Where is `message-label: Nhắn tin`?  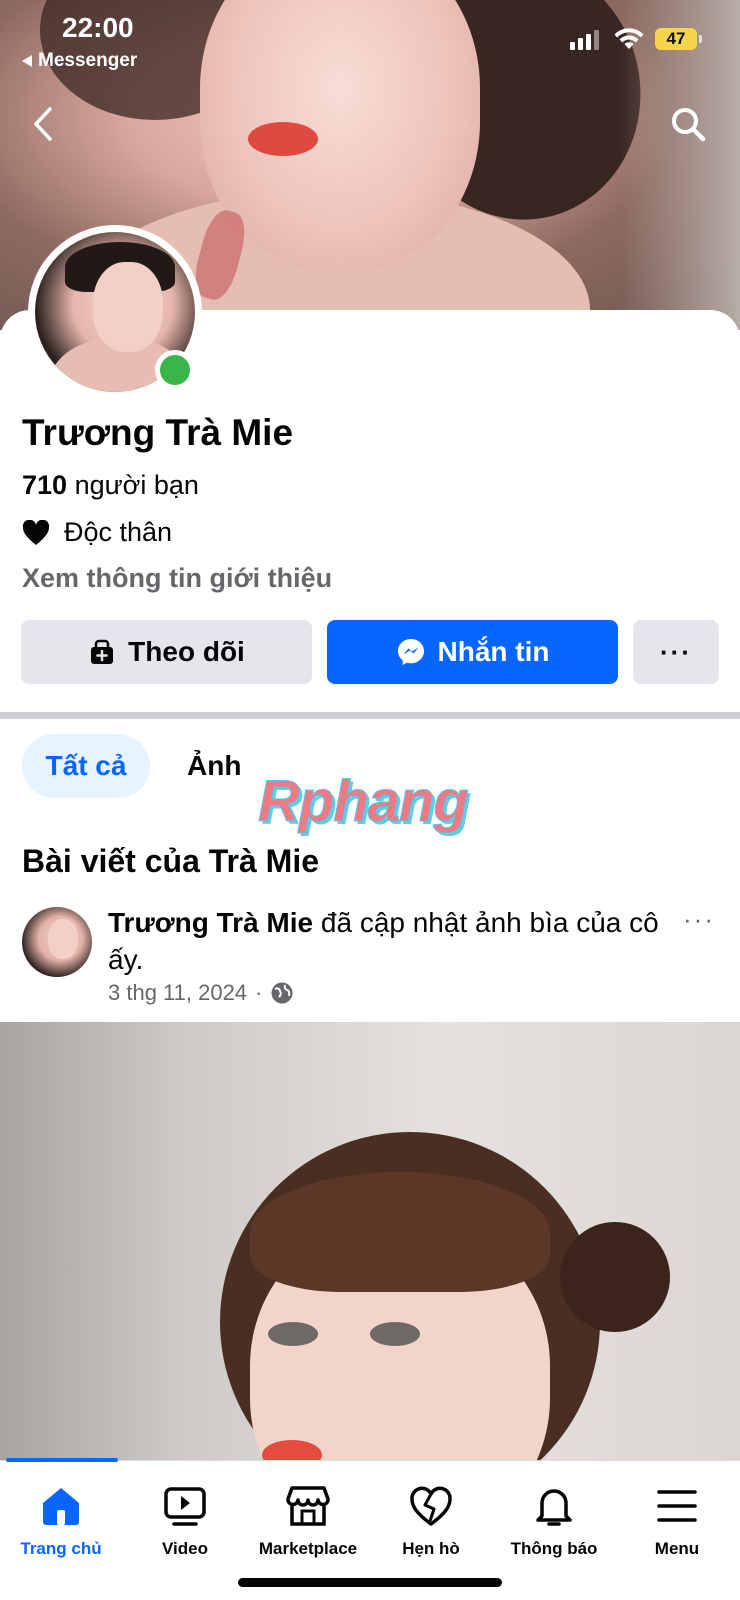
message-label: Nhắn tin is located at coordinates (493, 651).